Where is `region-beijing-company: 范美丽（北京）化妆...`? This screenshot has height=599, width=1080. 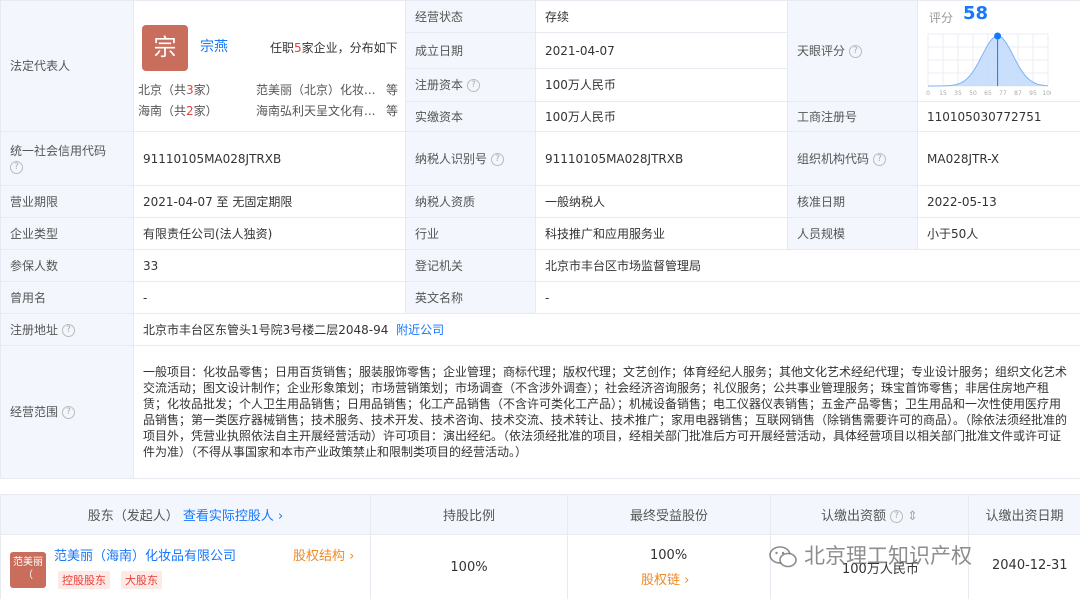
region-beijing-company: 范美丽（北京）化妆... is located at coordinates (315, 90).